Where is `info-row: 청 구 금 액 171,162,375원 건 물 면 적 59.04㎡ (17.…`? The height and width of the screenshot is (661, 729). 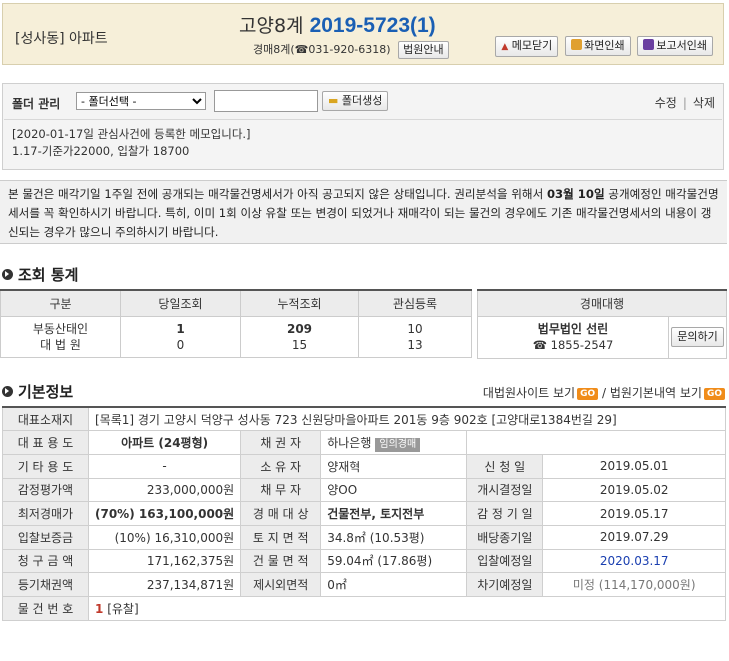 info-row: 청 구 금 액 171,162,375원 건 물 면 적 59.04㎡ (17.… is located at coordinates (364, 561).